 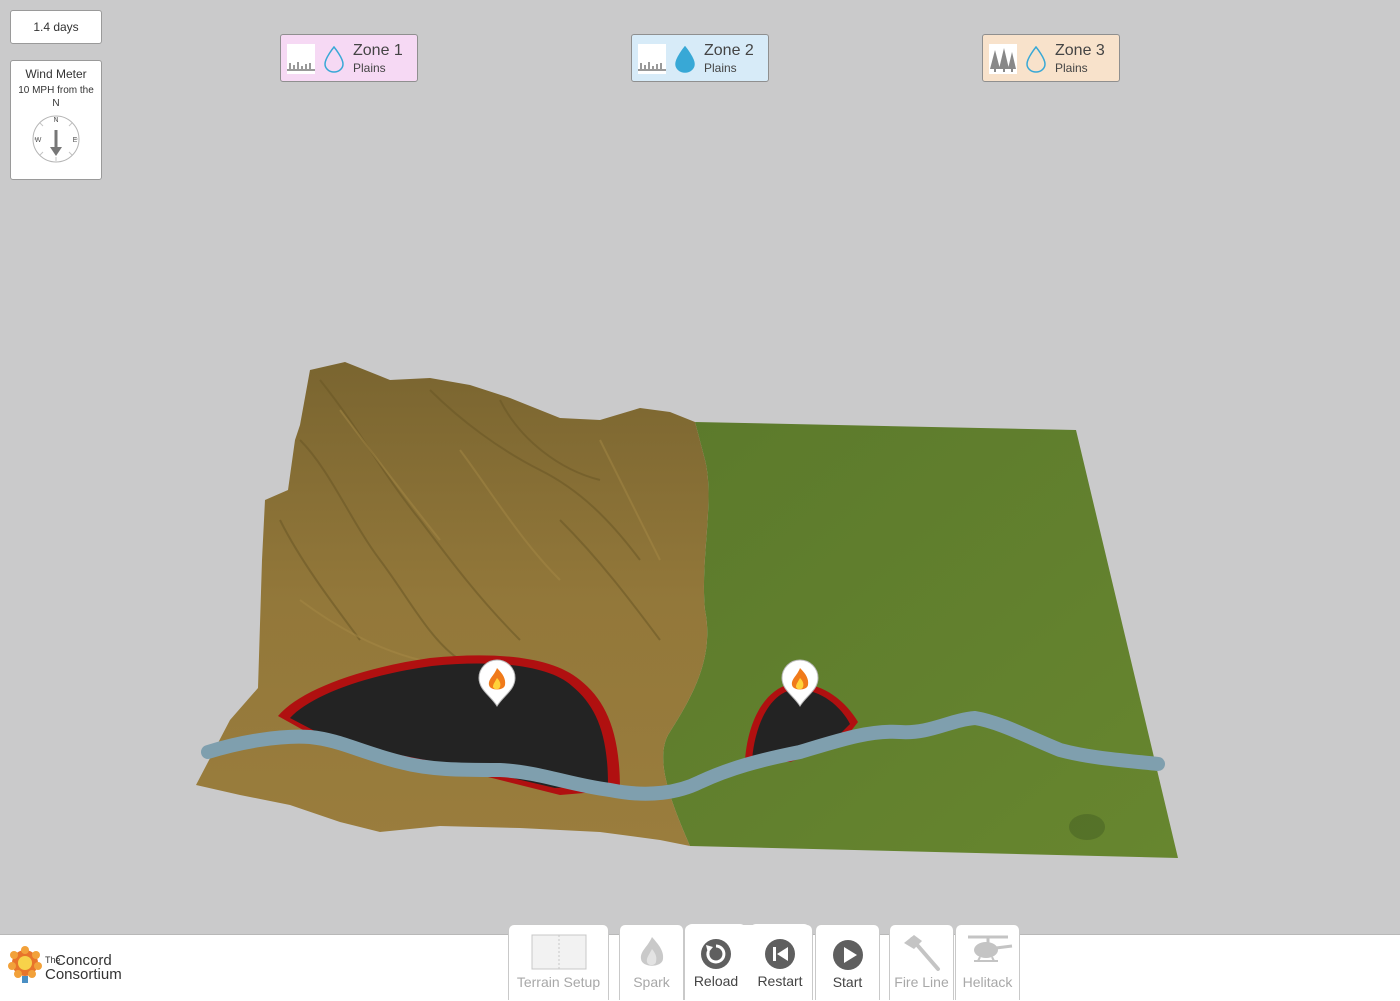 I want to click on logo-consortium: Consortium, so click(x=83, y=974).